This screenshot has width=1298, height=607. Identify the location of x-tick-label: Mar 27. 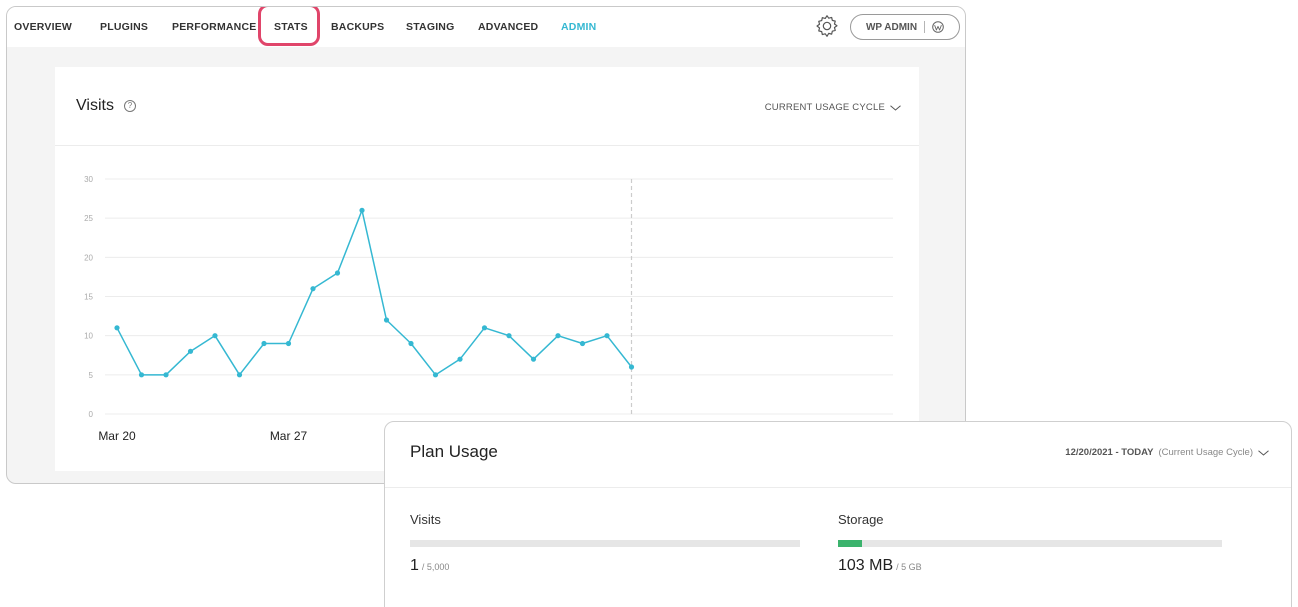
(289, 436).